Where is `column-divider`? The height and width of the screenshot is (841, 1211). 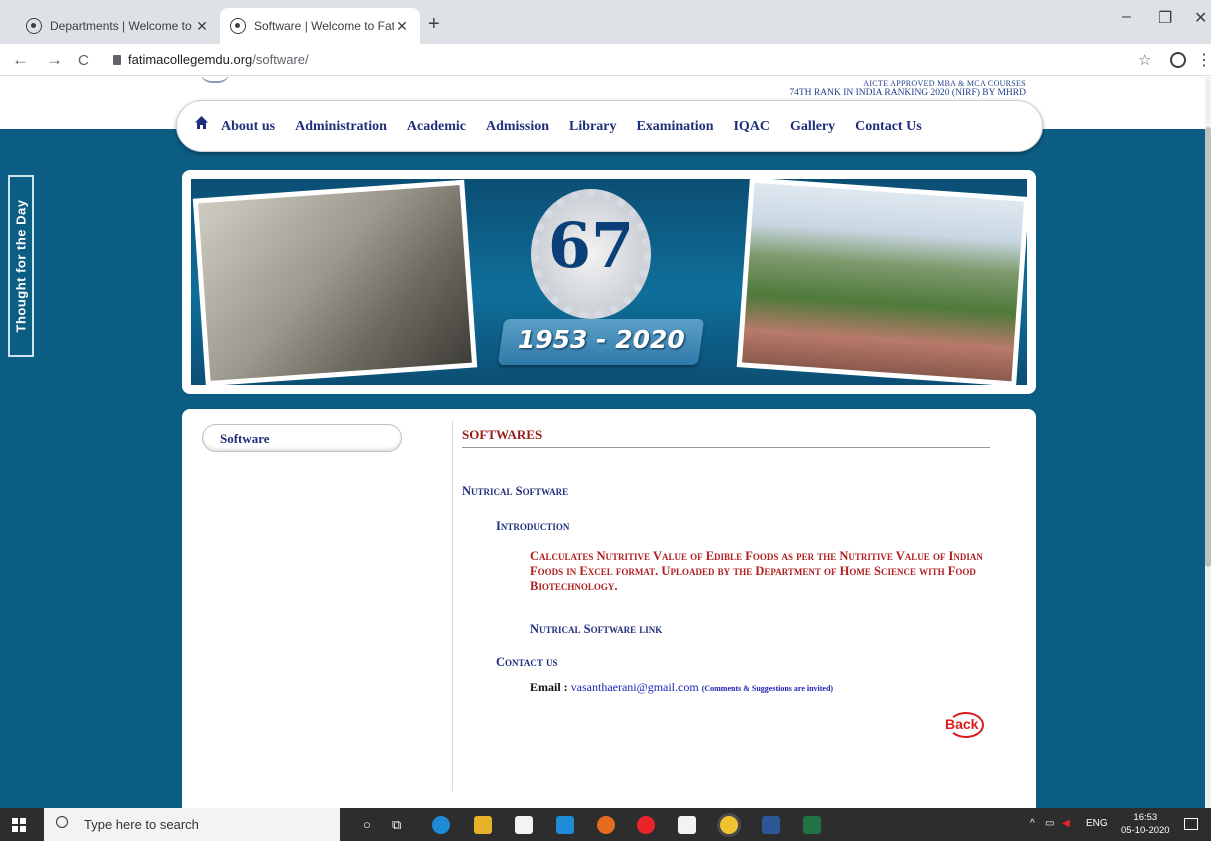
column-divider is located at coordinates (452, 606).